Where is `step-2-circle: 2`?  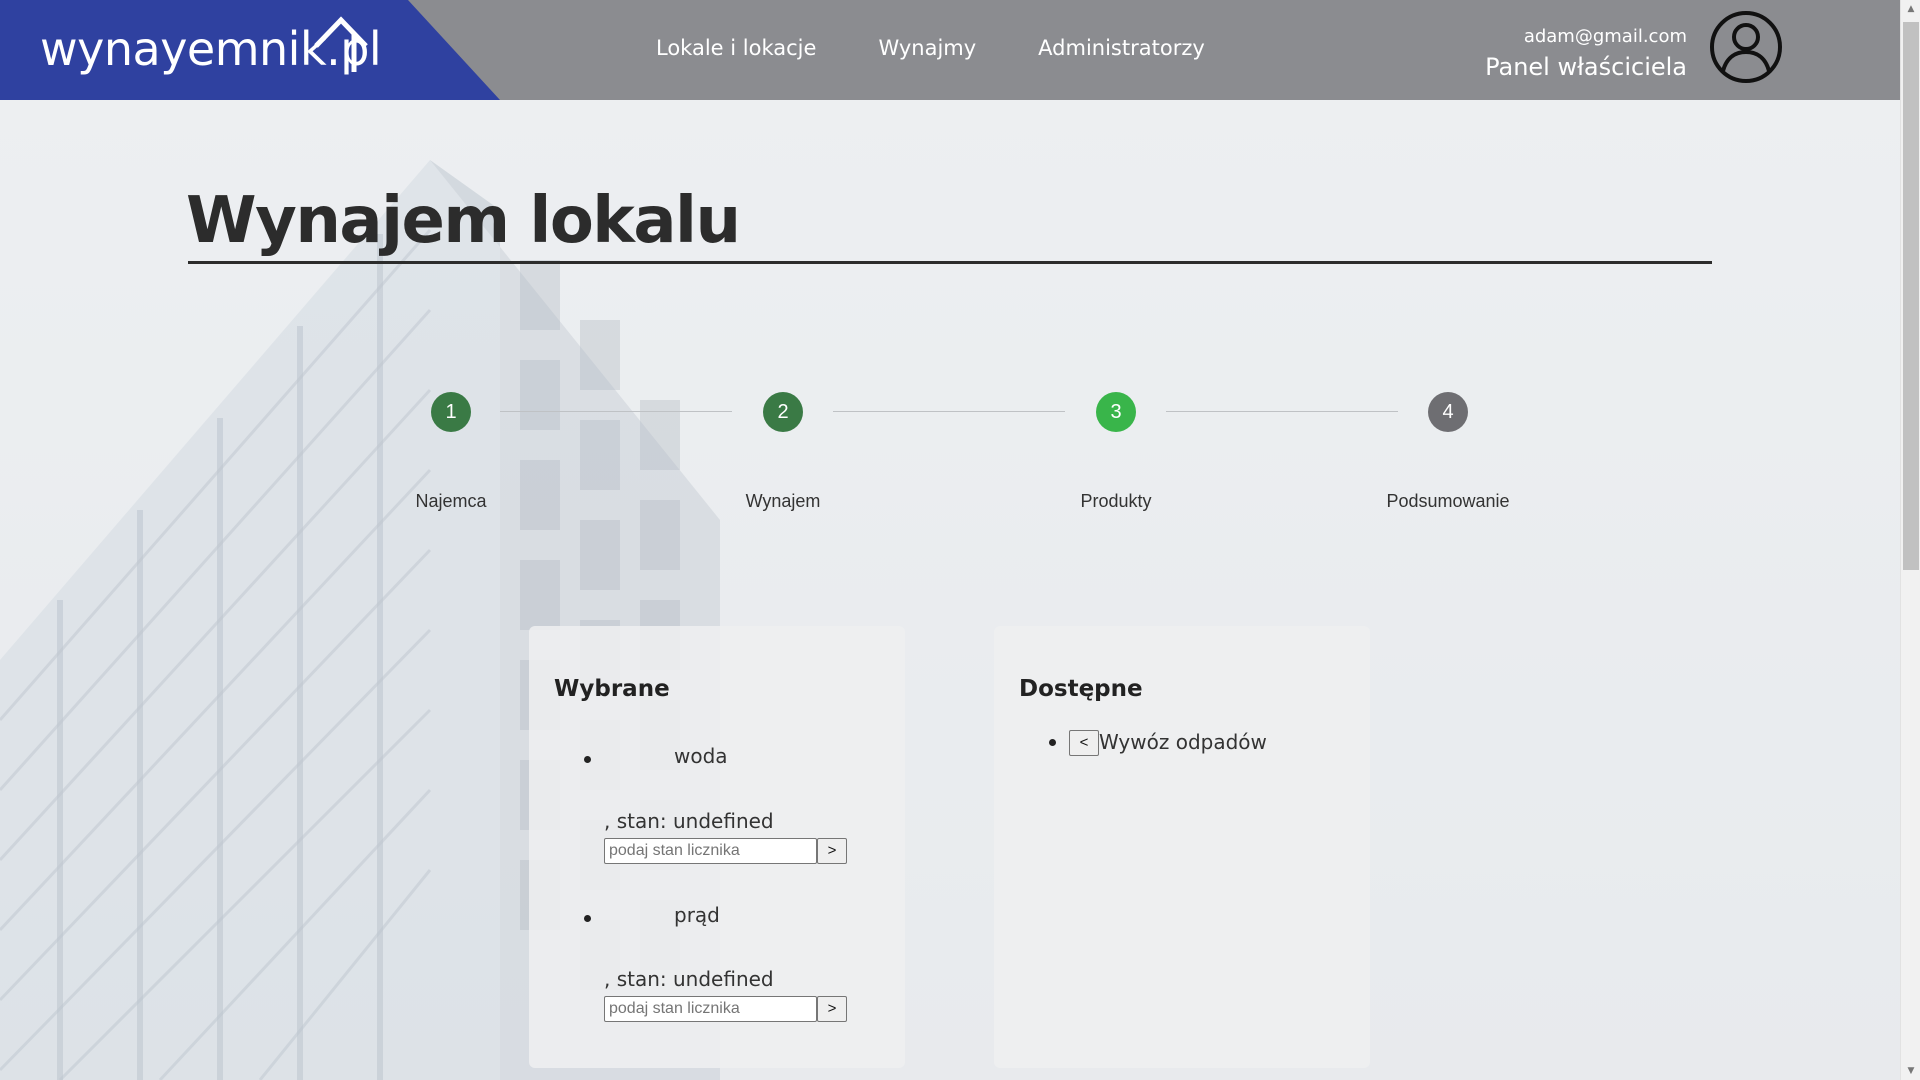
step-2-circle: 2 is located at coordinates (783, 412).